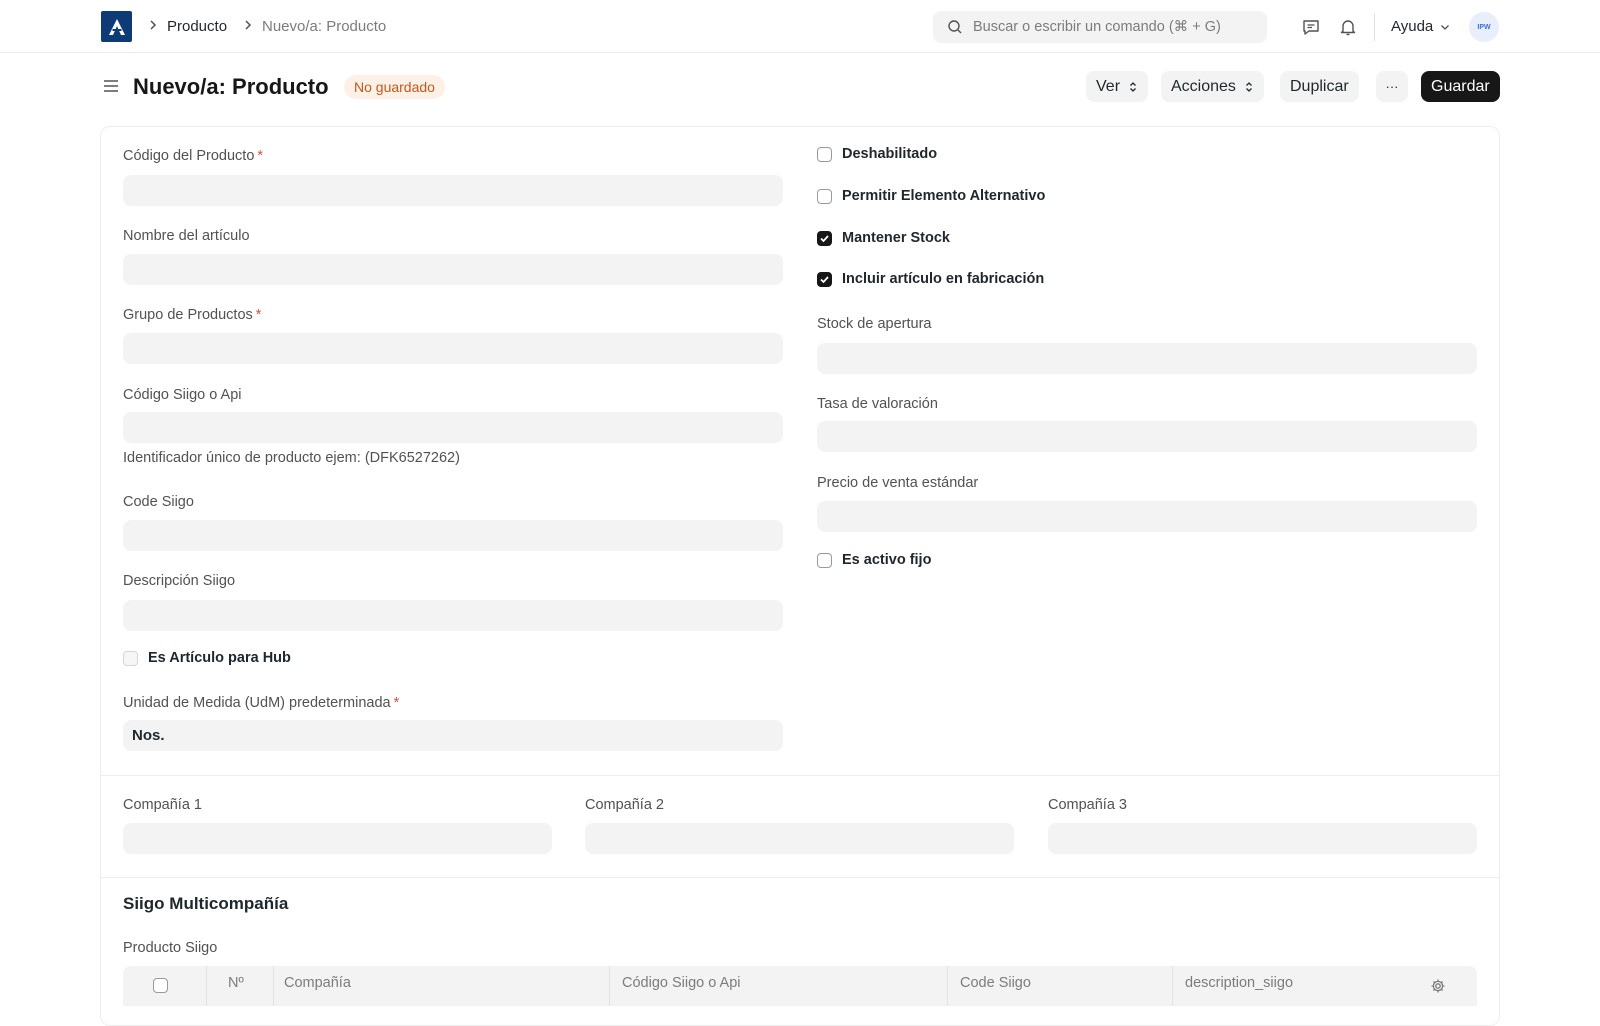 Image resolution: width=1600 pixels, height=1026 pixels. Describe the element at coordinates (1147, 516) in the screenshot. I see `standard-rate-input` at that location.